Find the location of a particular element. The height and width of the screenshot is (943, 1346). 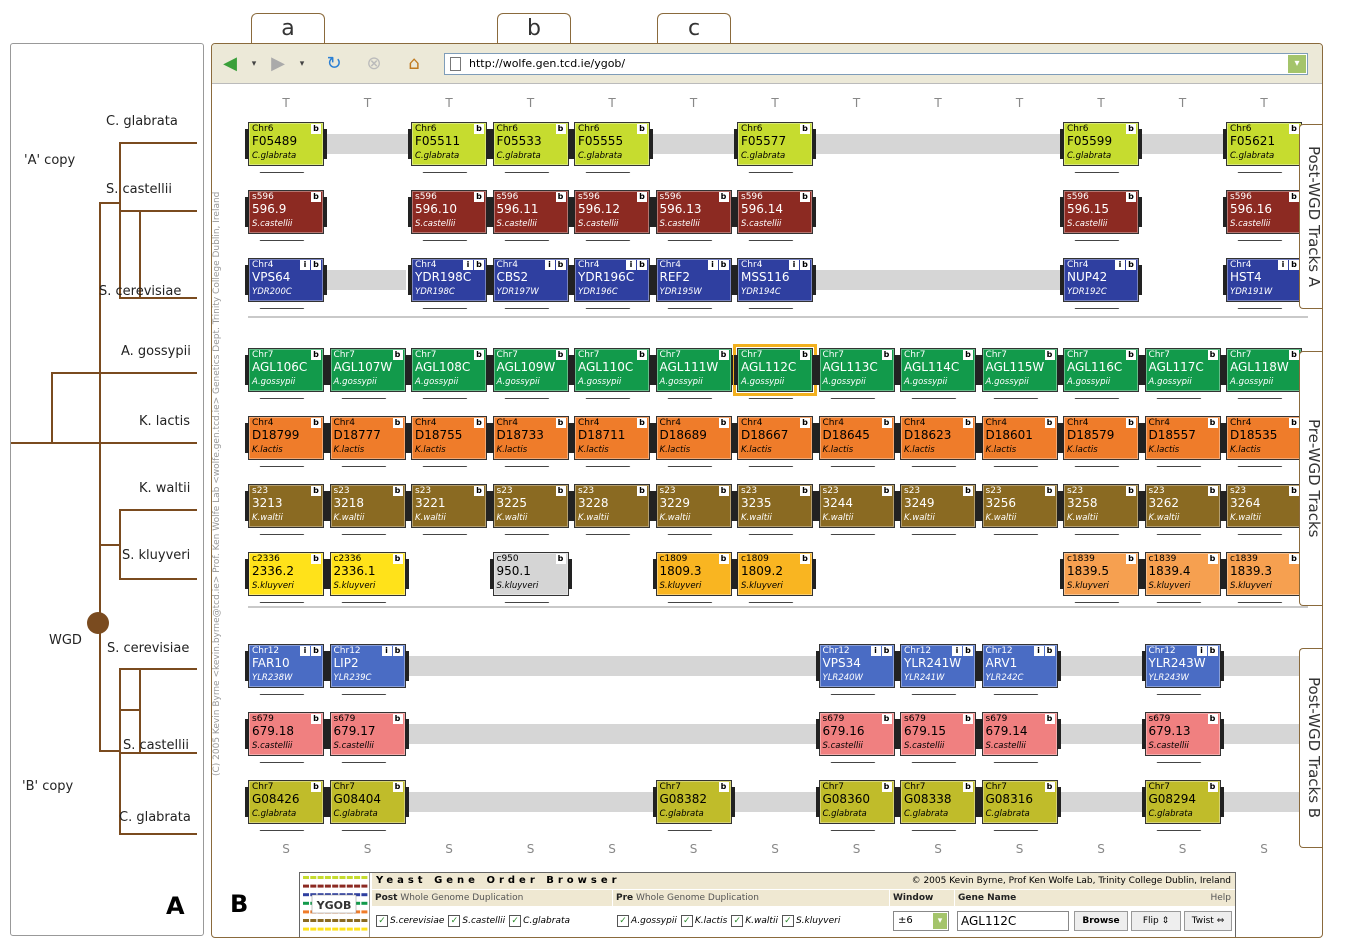

gene-box: Chr4 D18557 K.lactis b is located at coordinates (1182, 438).